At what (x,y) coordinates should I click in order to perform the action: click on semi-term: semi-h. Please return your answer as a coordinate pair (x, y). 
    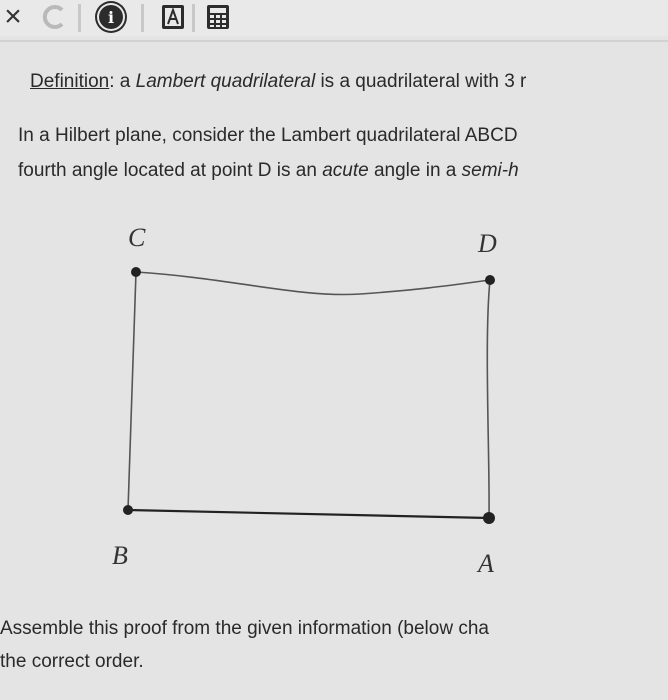
    Looking at the image, I should click on (490, 170).